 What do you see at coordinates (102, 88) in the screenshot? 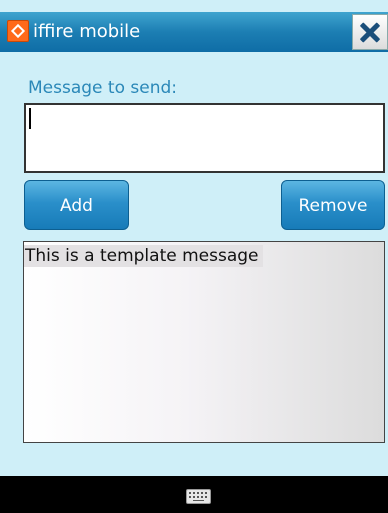
I see `message-label: Message to send:` at bounding box center [102, 88].